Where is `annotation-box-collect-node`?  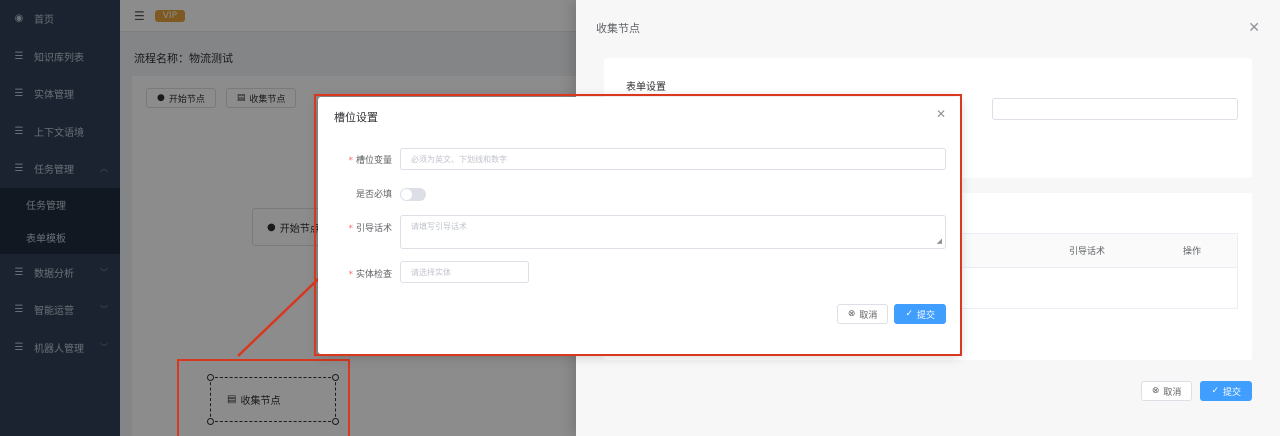
annotation-box-collect-node is located at coordinates (263, 397).